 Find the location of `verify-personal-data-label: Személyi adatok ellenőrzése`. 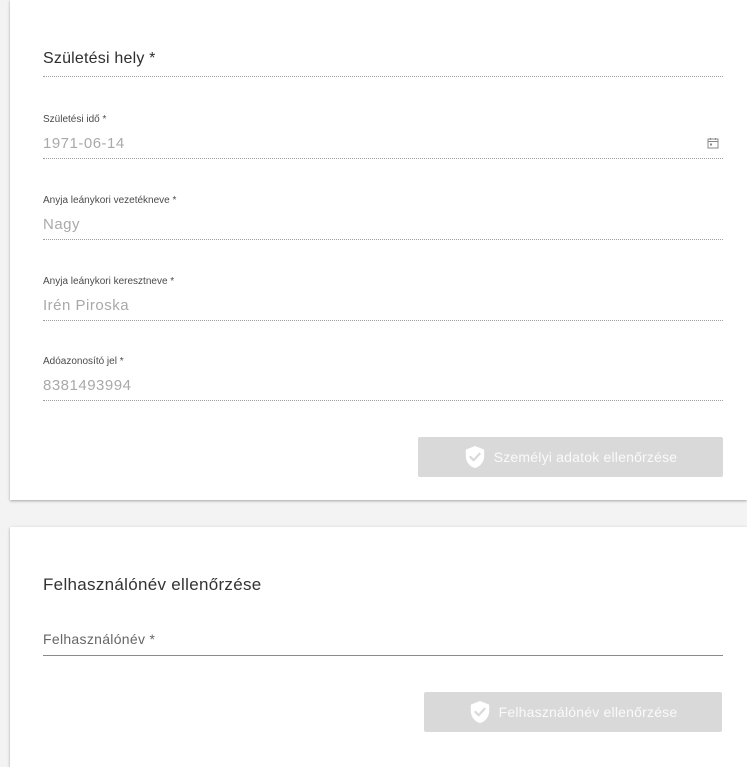

verify-personal-data-label: Személyi adatok ellenőrzése is located at coordinates (585, 457).